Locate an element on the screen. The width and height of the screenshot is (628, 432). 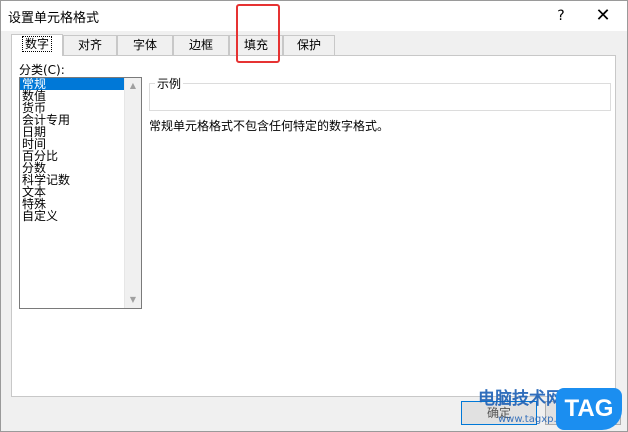
tab-protection: 保护 is located at coordinates (309, 45).